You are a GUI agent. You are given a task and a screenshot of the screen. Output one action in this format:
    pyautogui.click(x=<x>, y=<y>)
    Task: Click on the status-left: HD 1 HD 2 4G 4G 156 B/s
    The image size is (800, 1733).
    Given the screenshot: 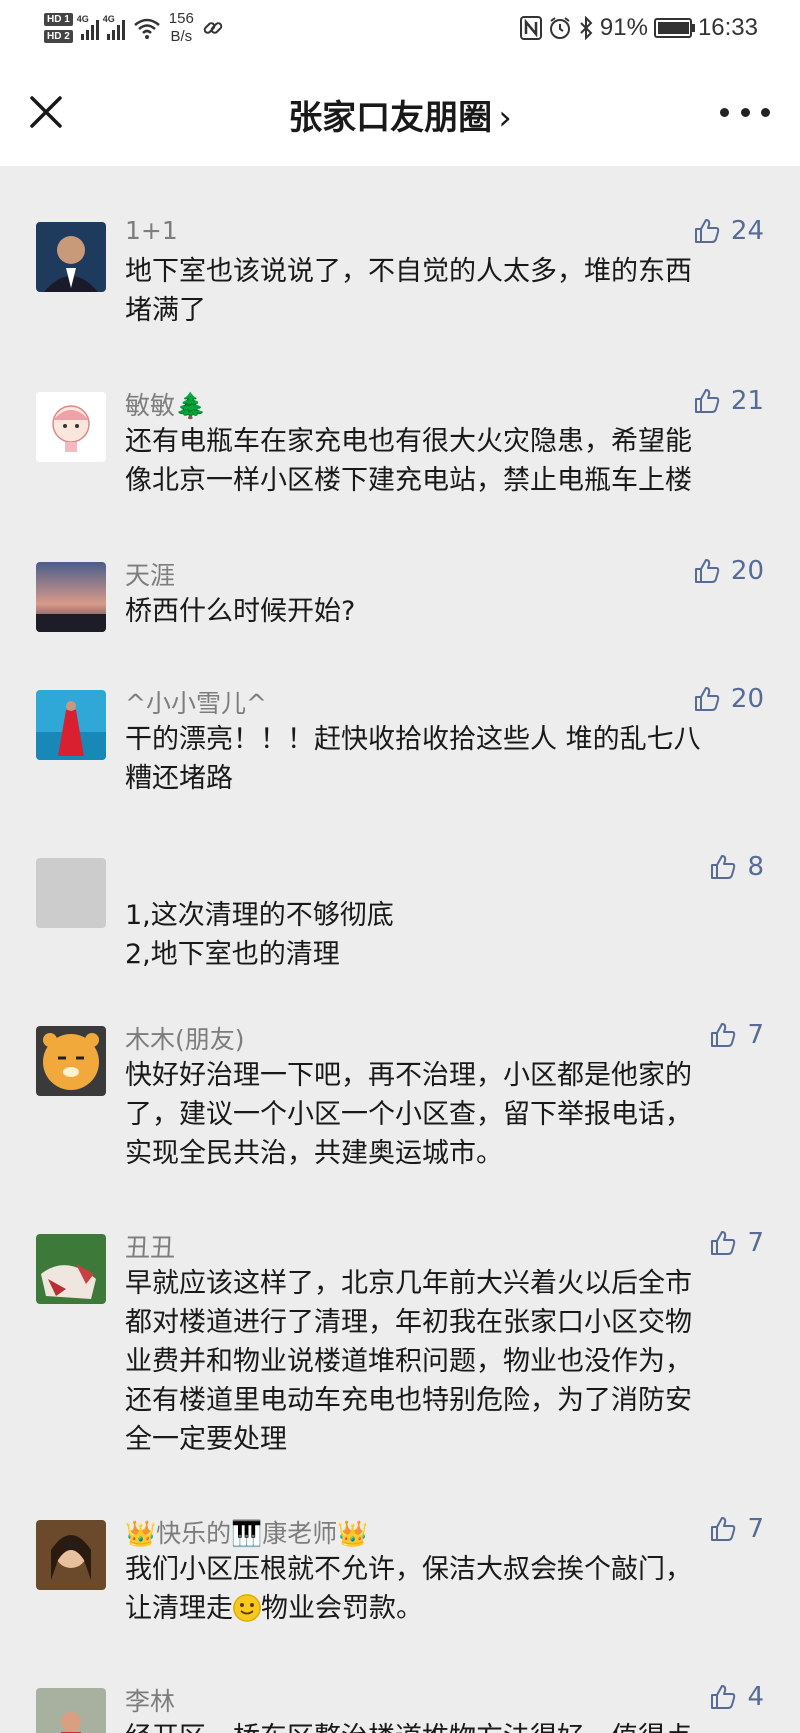 What is the action you would take?
    pyautogui.click(x=134, y=28)
    